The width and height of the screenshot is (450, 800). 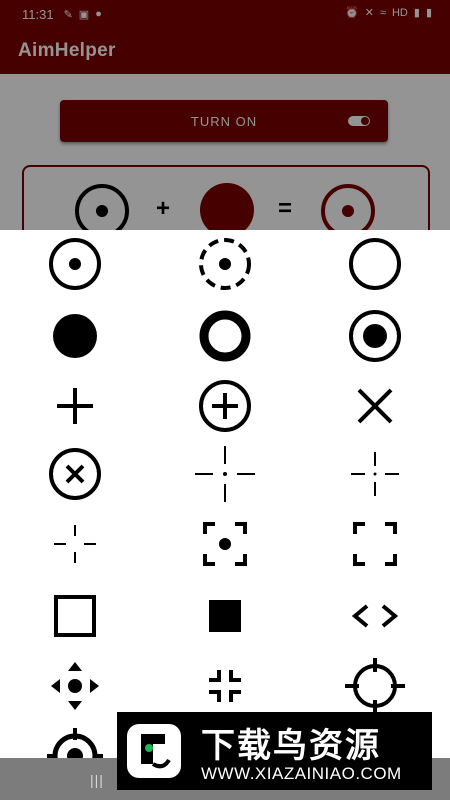 I want to click on circle-plus-icon, so click(x=225, y=406).